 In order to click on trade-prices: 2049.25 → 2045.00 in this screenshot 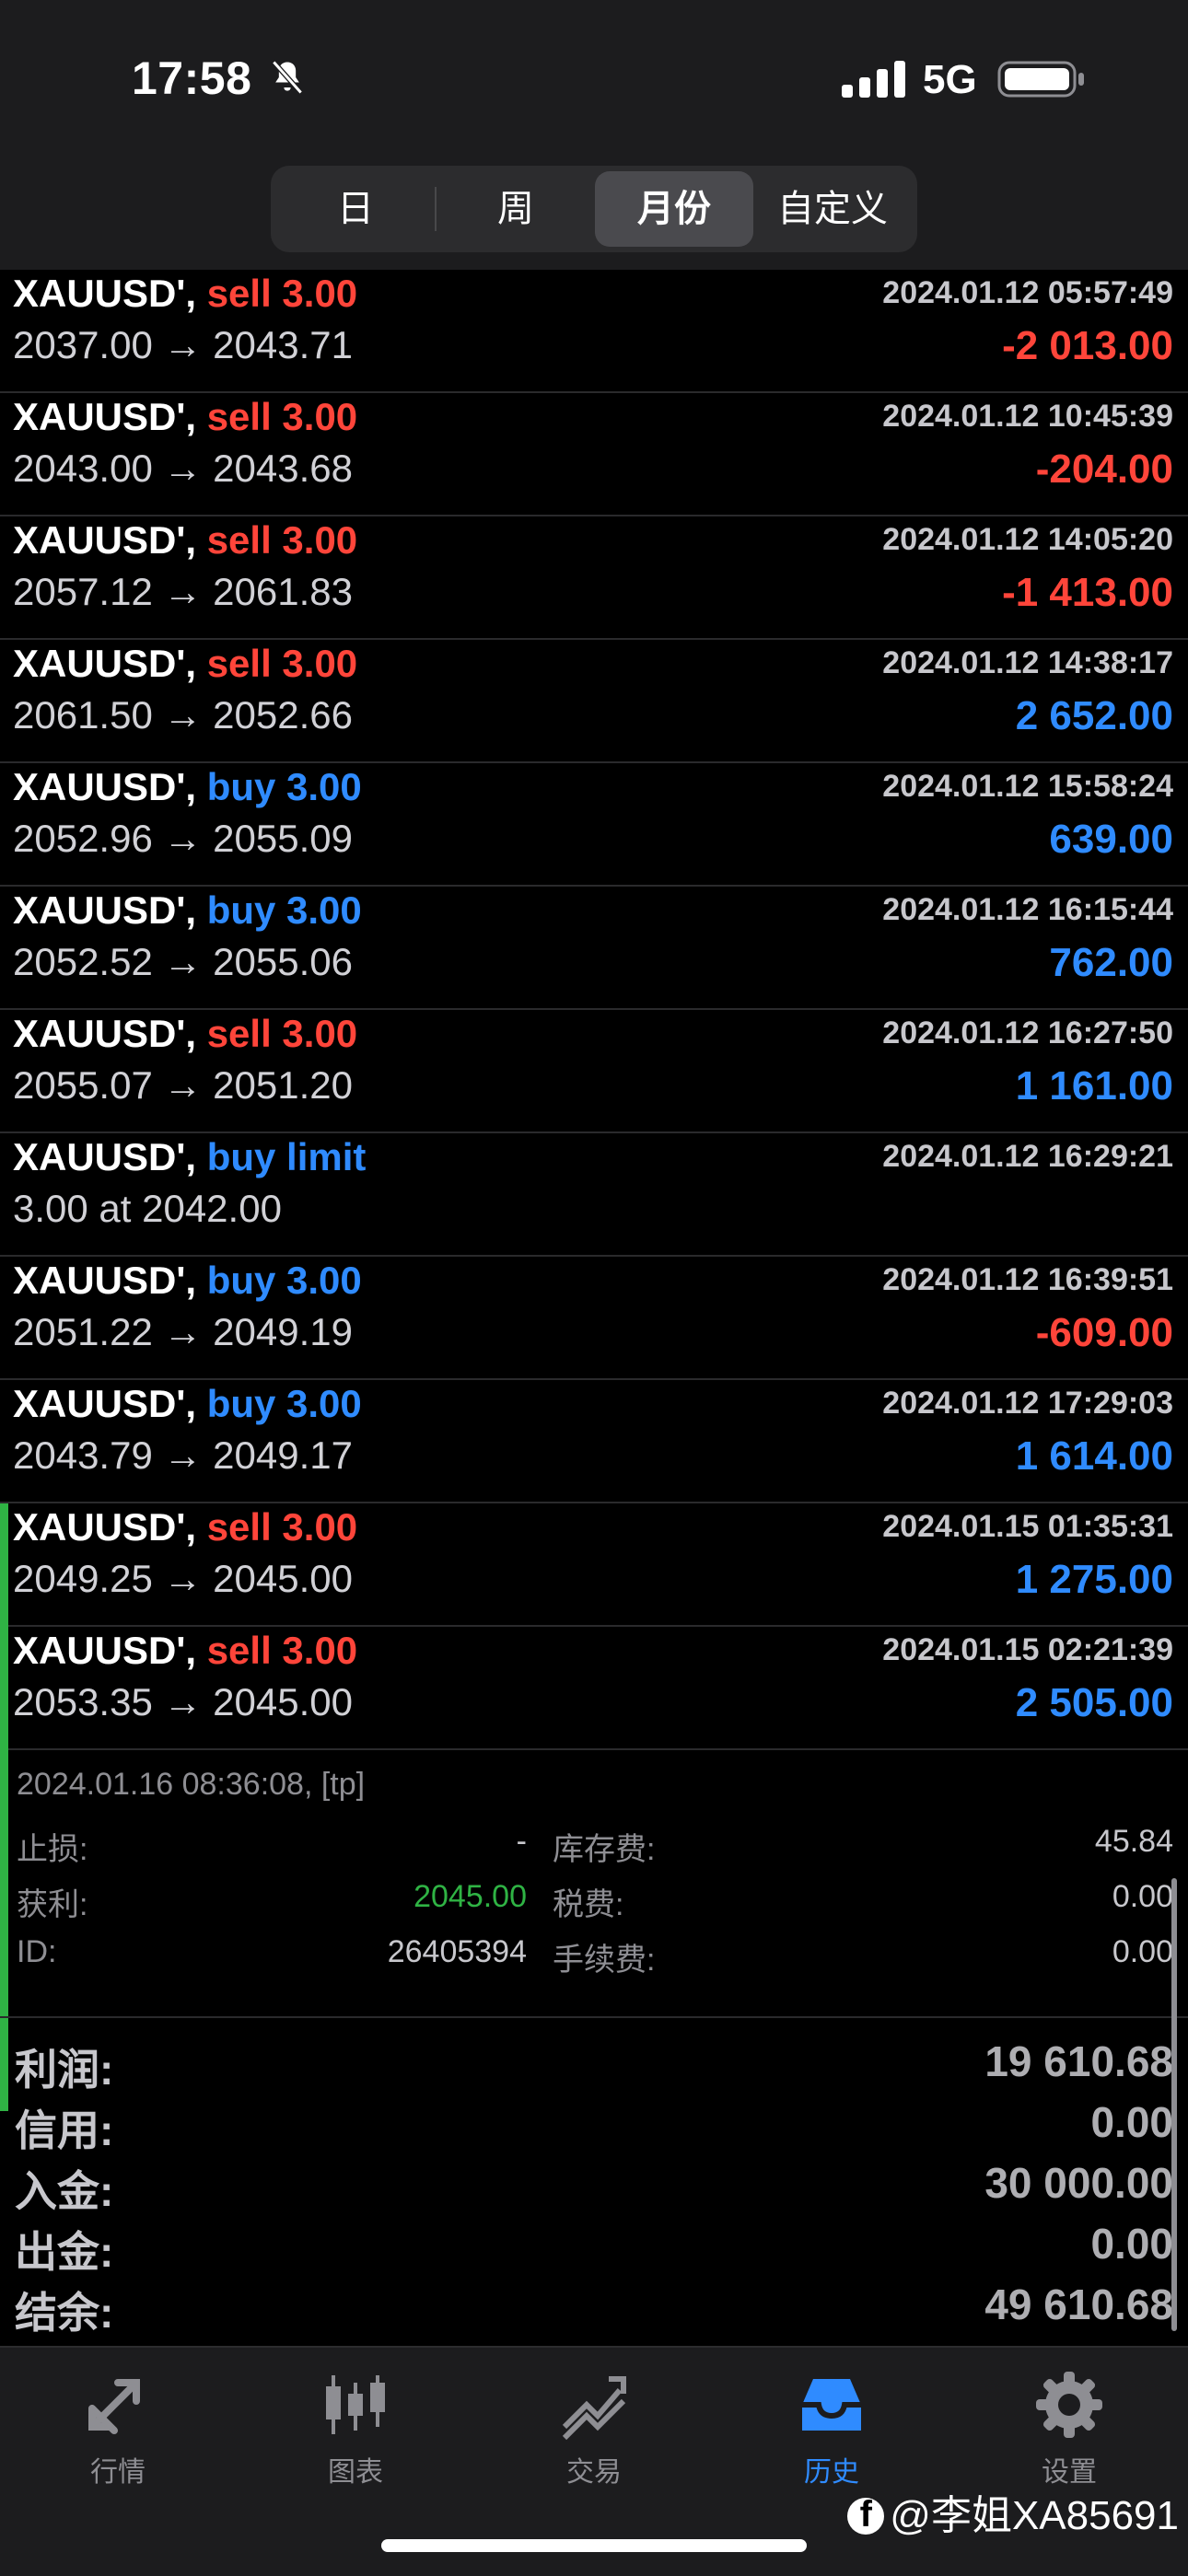, I will do `click(183, 1578)`.